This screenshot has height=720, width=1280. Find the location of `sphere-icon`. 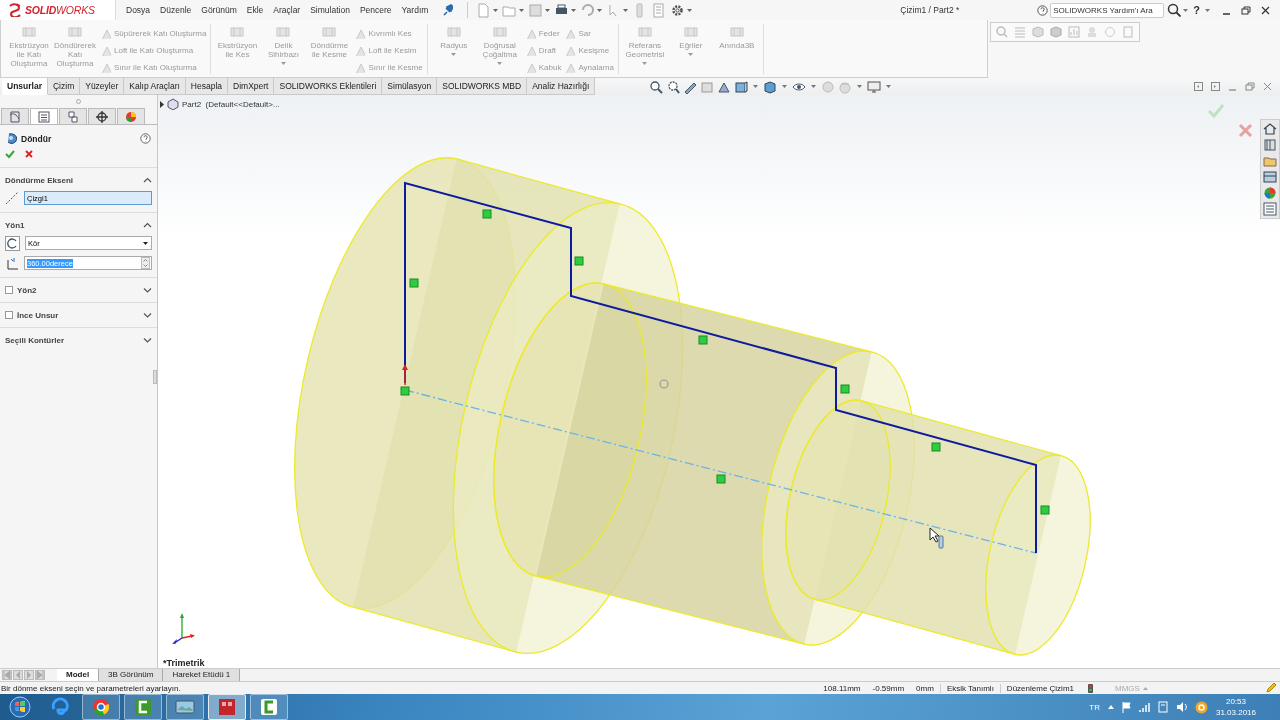

sphere-icon is located at coordinates (1110, 32).